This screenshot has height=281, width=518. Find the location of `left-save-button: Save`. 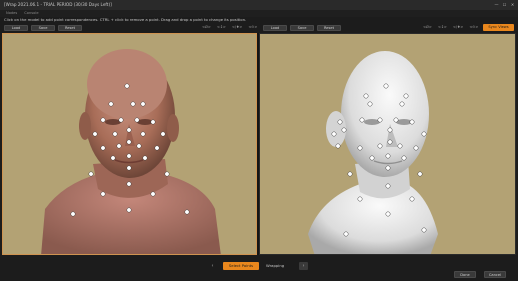

left-save-button: Save is located at coordinates (43, 27).